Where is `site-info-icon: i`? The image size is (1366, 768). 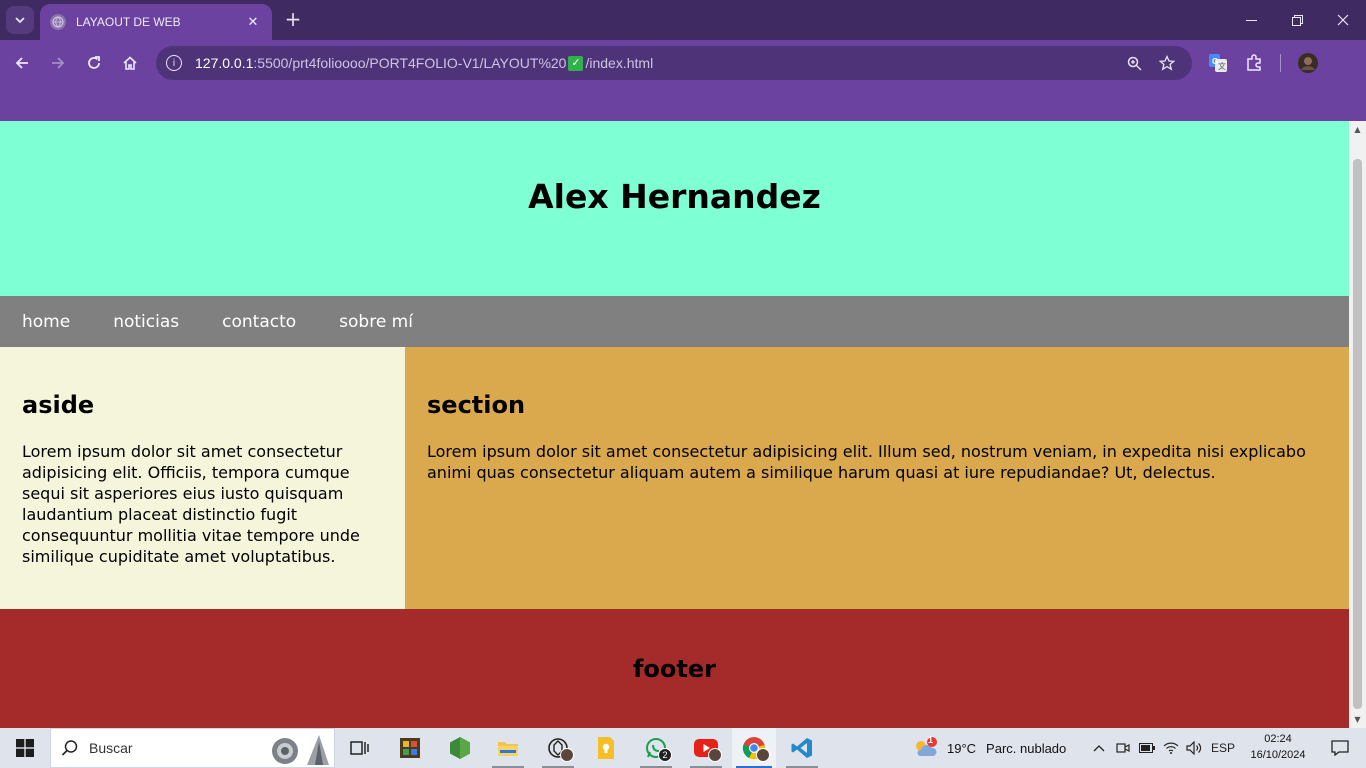 site-info-icon: i is located at coordinates (174, 63).